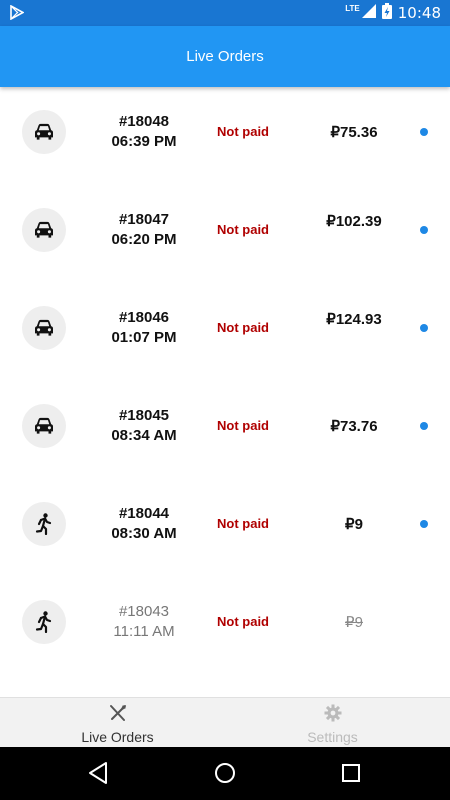  Describe the element at coordinates (352, 8) in the screenshot. I see `network-type: LTE` at that location.